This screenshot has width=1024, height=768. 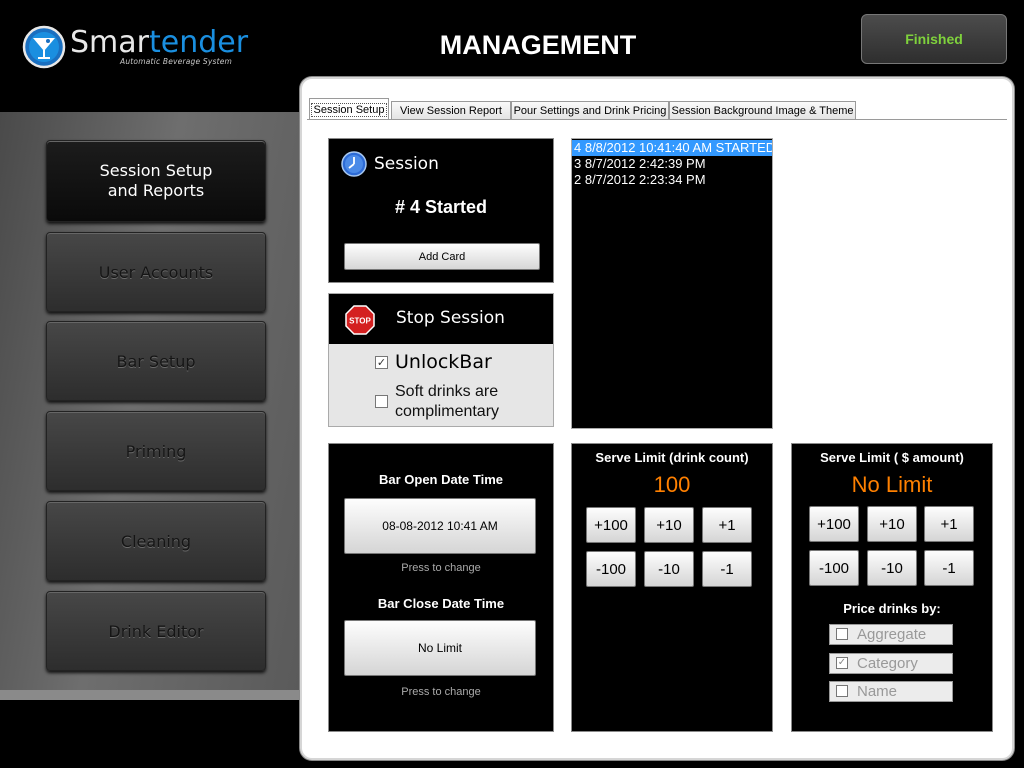 What do you see at coordinates (441, 692) in the screenshot?
I see `bar-close-hint: Press to change` at bounding box center [441, 692].